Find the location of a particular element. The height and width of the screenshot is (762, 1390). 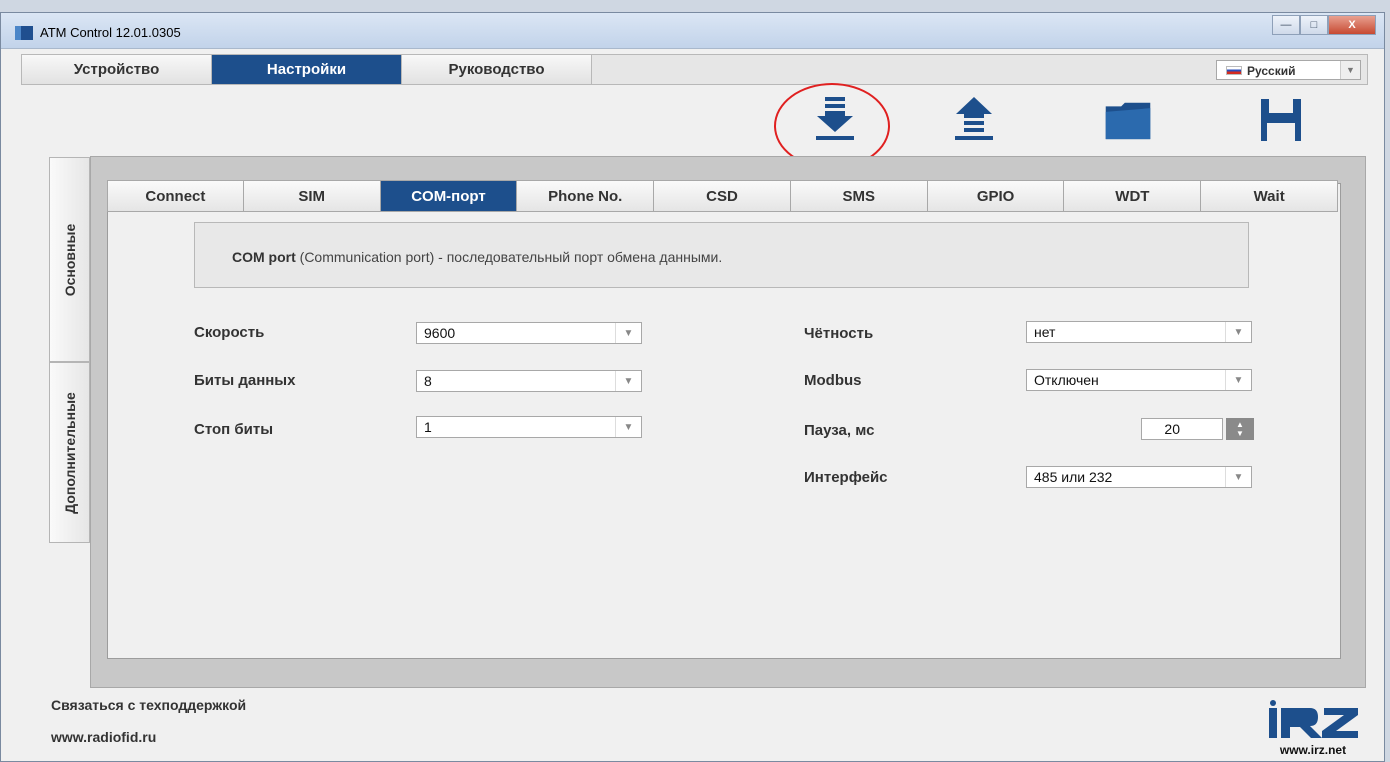

tab-connect: Connect is located at coordinates (175, 196).